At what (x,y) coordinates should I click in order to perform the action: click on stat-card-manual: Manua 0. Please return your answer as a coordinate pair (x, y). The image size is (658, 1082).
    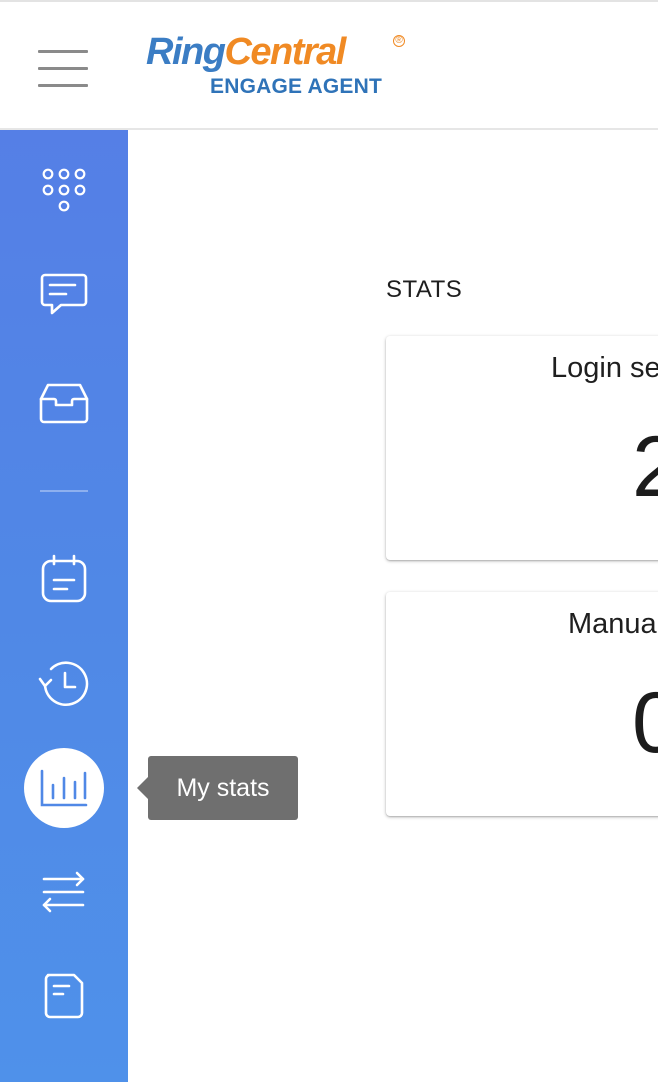
    Looking at the image, I should click on (522, 704).